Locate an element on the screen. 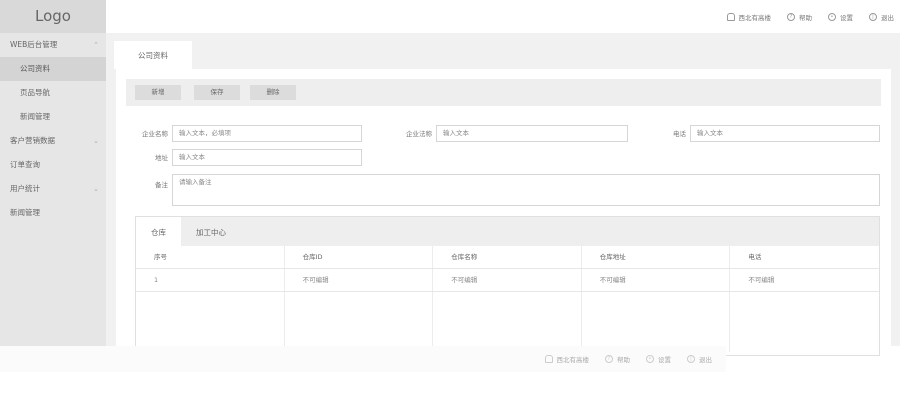 The width and height of the screenshot is (900, 409). float-user-menu: 西北有高楼 is located at coordinates (567, 359).